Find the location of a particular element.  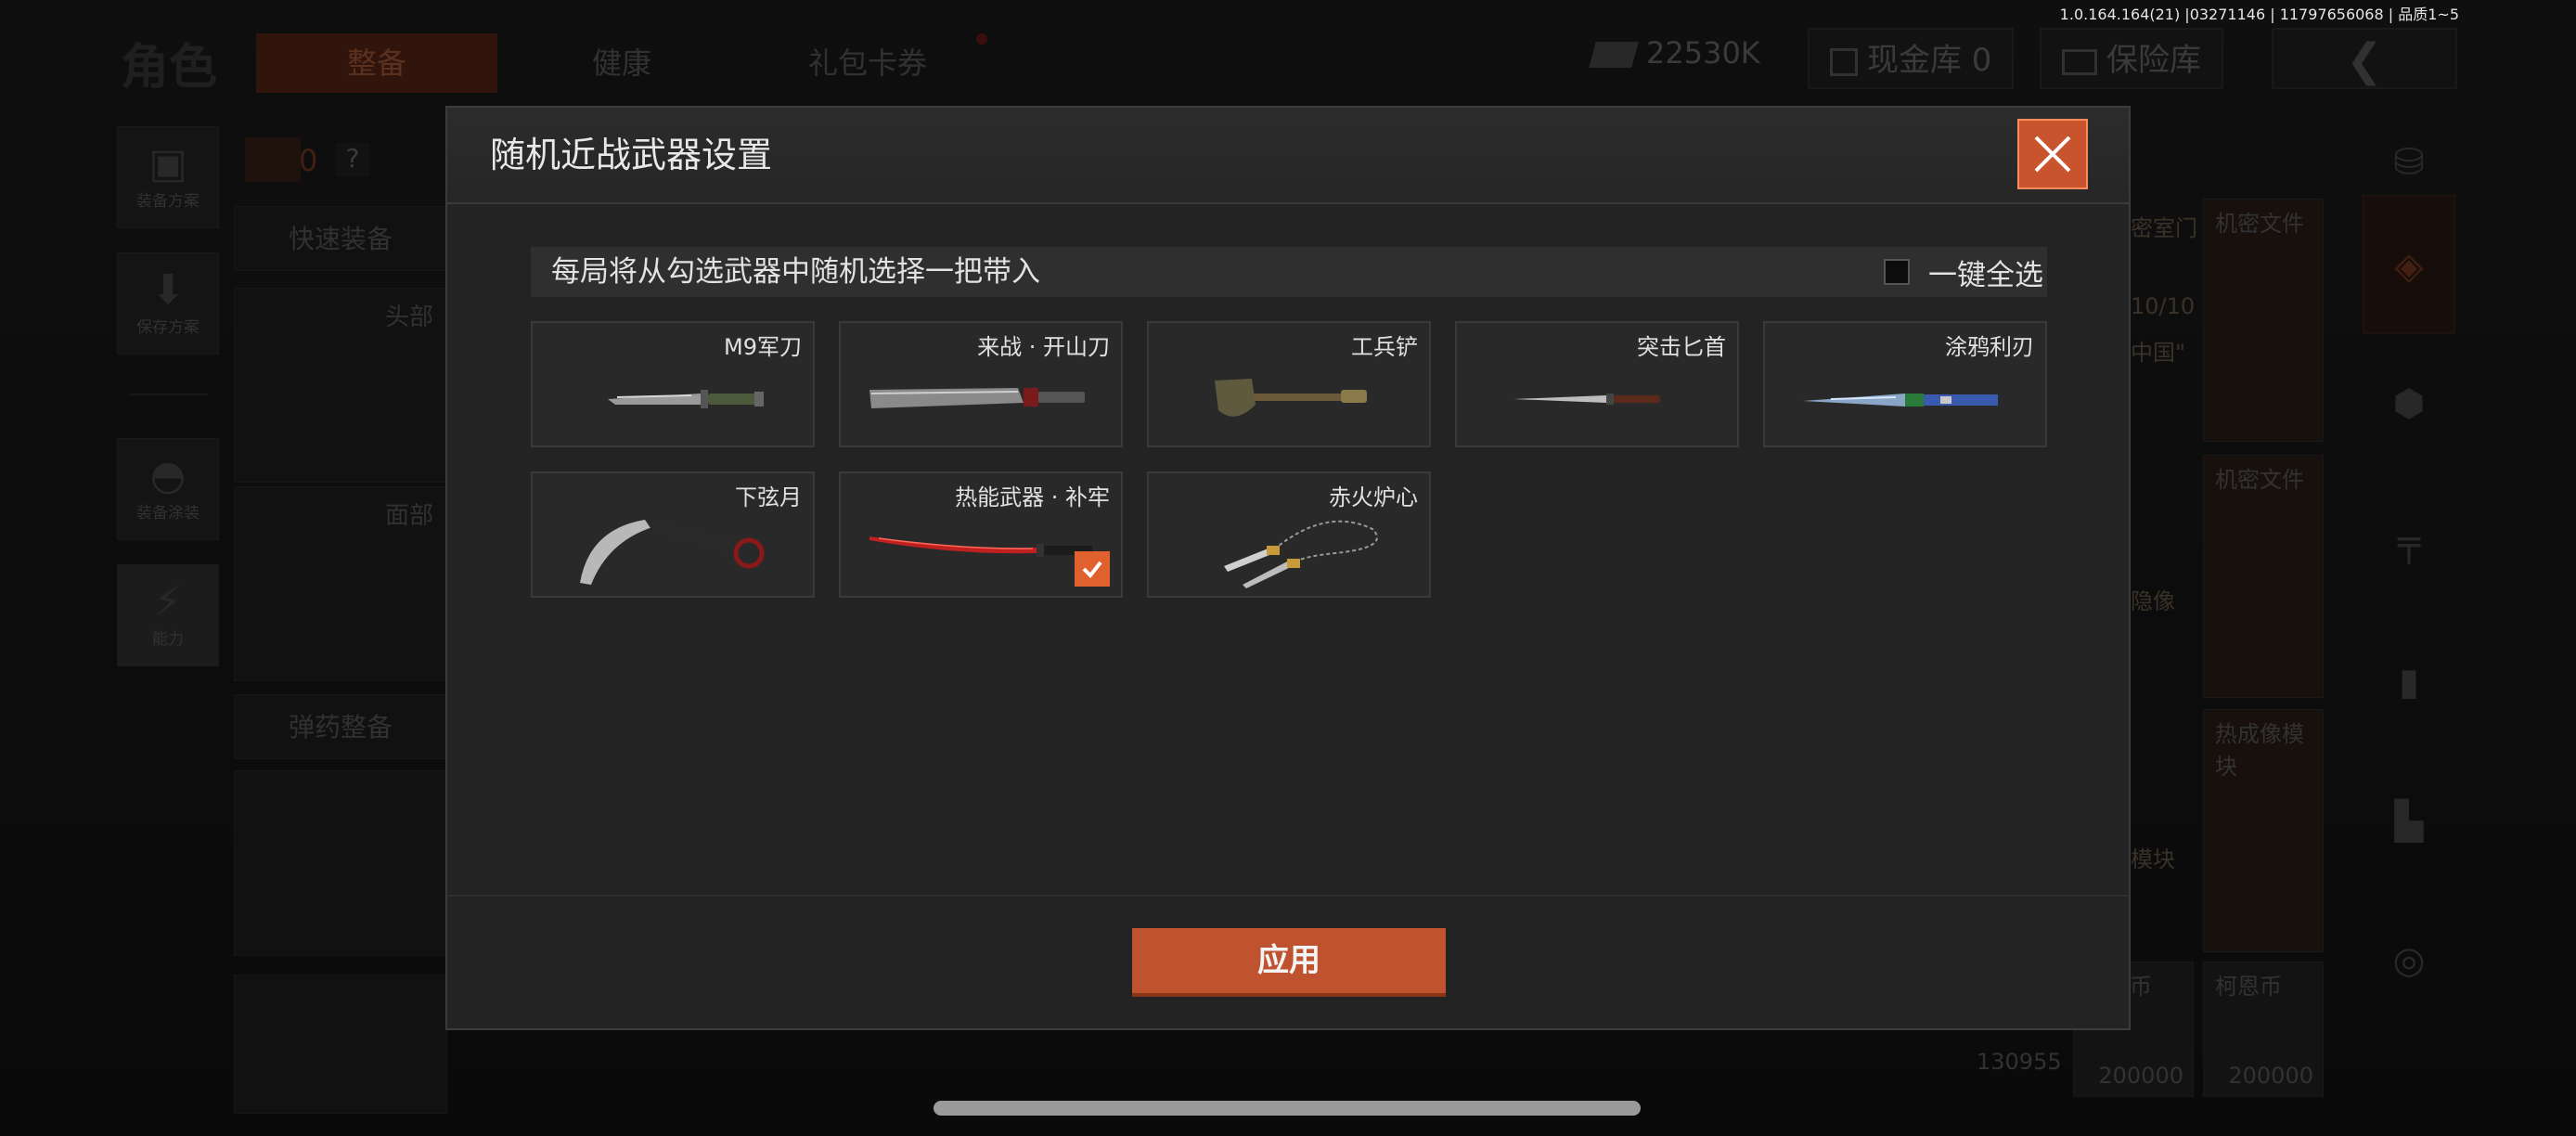

weapon-name: 突击匕首 is located at coordinates (1681, 347).